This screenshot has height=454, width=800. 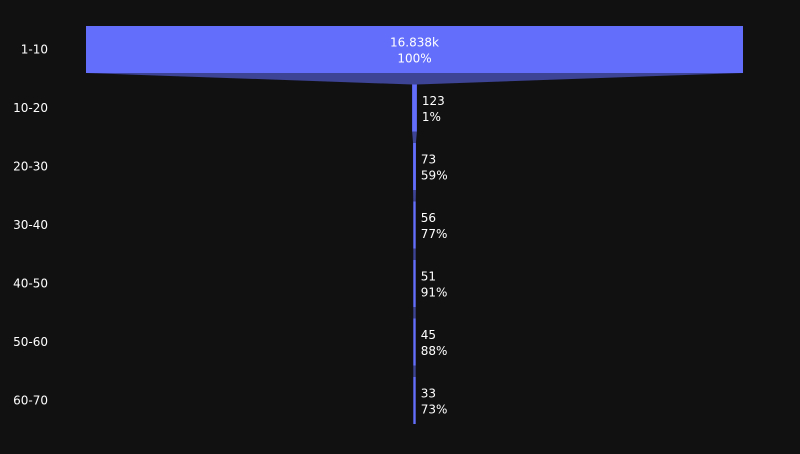 I want to click on percent-label: 100%, so click(x=414, y=59).